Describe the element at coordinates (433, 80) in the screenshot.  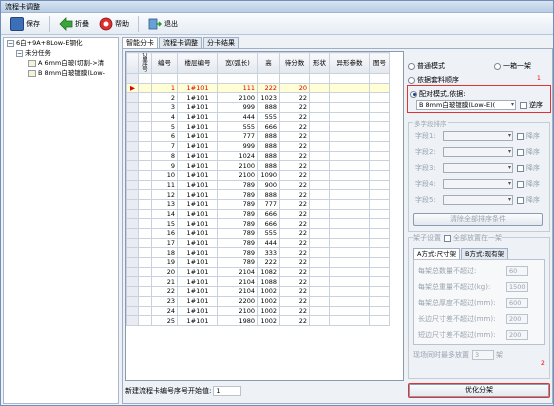
I see `by-material-option: 依据套料顺序` at that location.